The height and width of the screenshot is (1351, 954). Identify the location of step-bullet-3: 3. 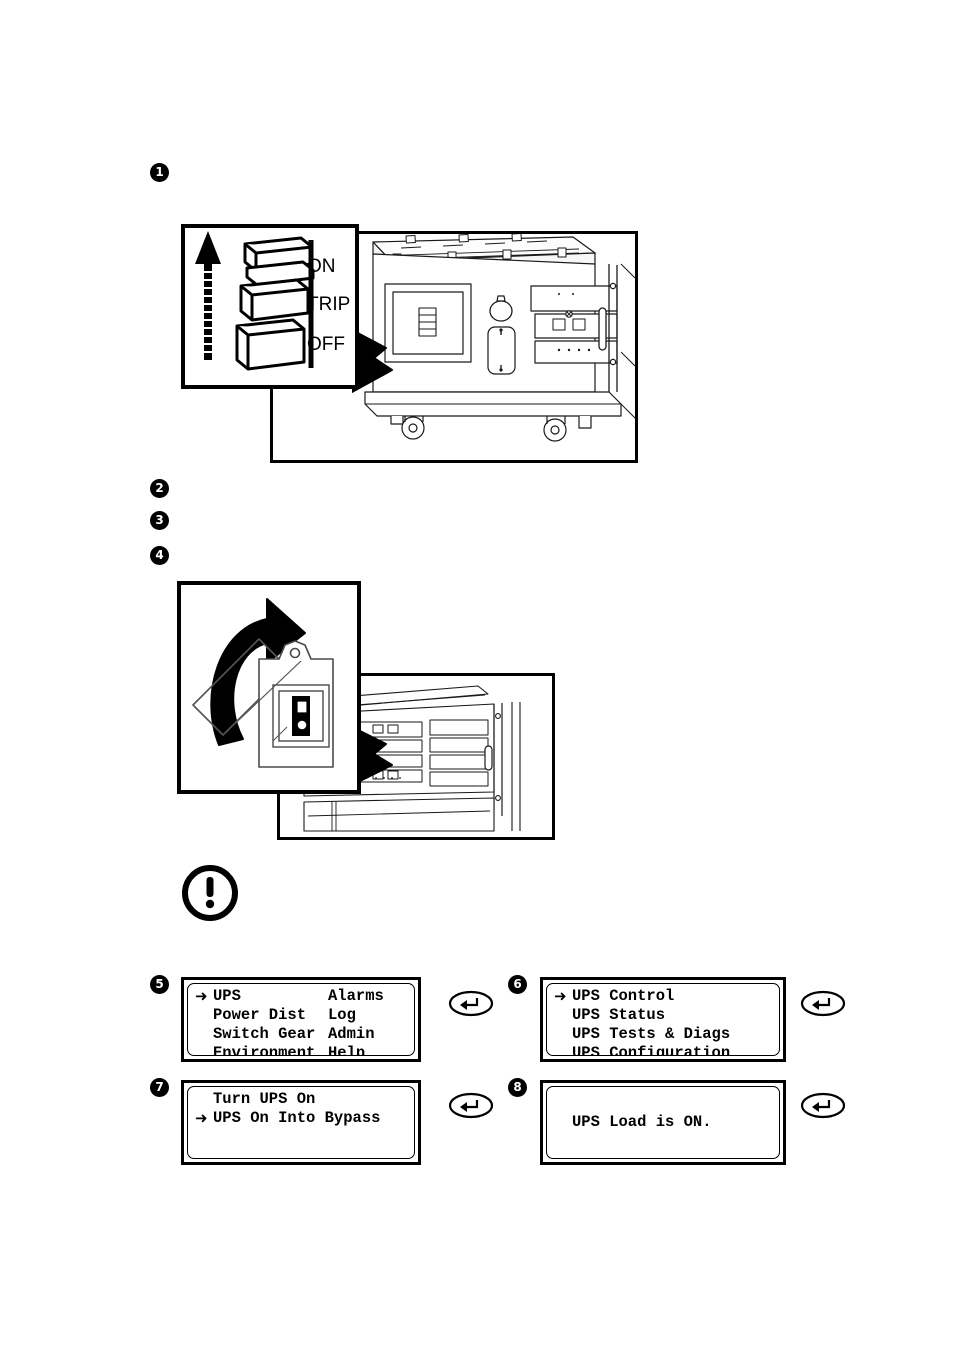
(159, 520).